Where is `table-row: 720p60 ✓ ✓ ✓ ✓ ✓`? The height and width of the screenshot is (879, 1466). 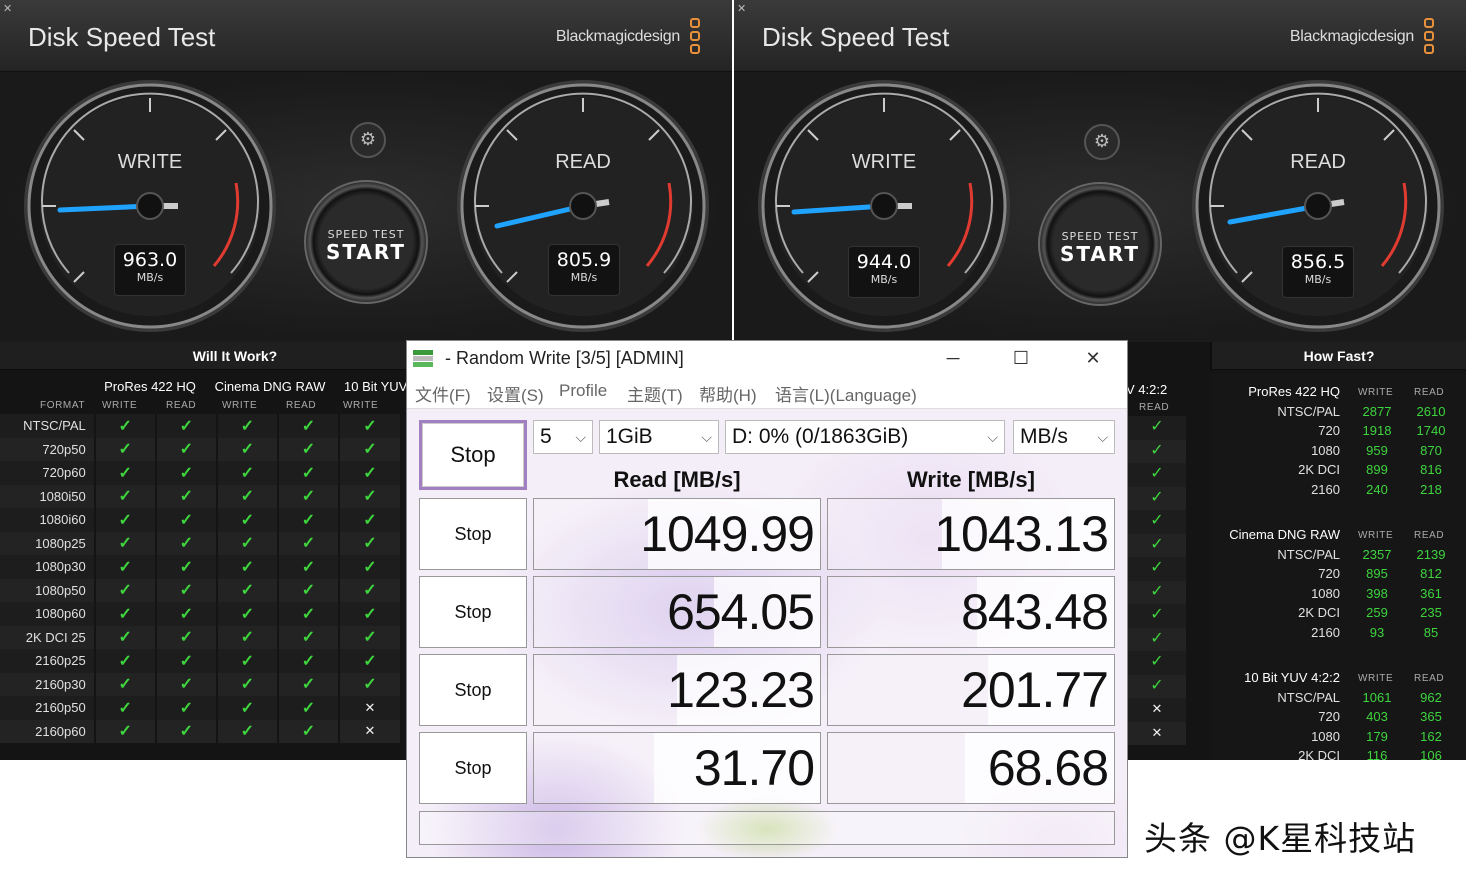
table-row: 720p60 ✓ ✓ ✓ ✓ ✓ is located at coordinates (200, 473).